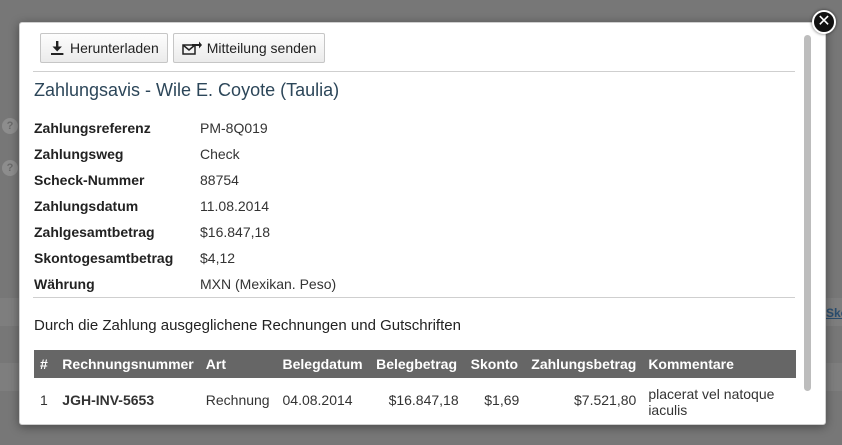 The width and height of the screenshot is (842, 445). I want to click on document-date: 04.08.2014, so click(317, 400).